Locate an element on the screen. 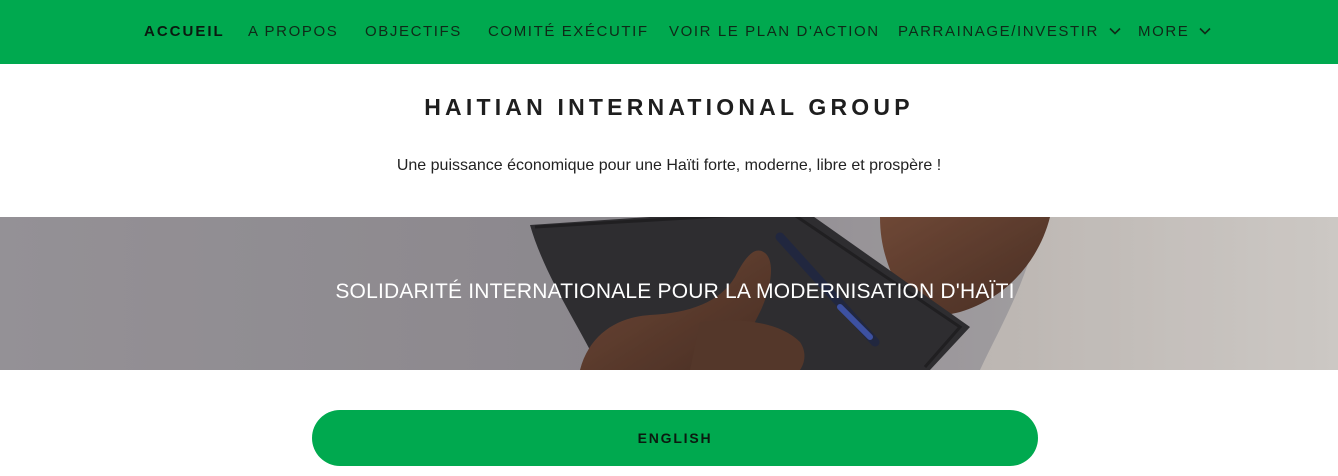  nav-item-label: MORE is located at coordinates (1164, 31).